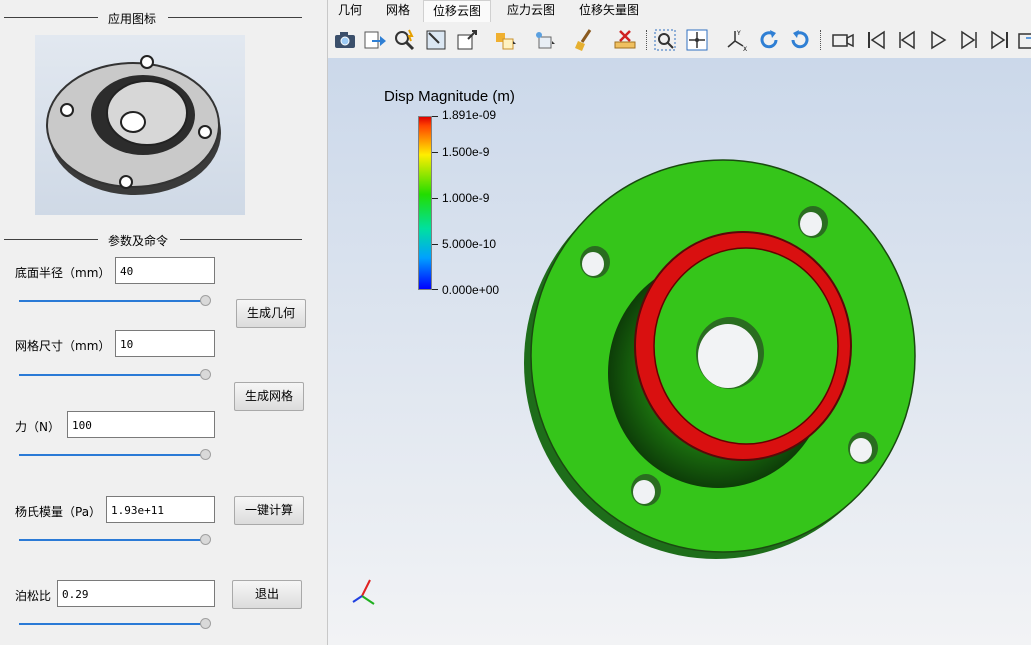 The width and height of the screenshot is (1031, 645). Describe the element at coordinates (1000, 40) in the screenshot. I see `last-frame-icon` at that location.